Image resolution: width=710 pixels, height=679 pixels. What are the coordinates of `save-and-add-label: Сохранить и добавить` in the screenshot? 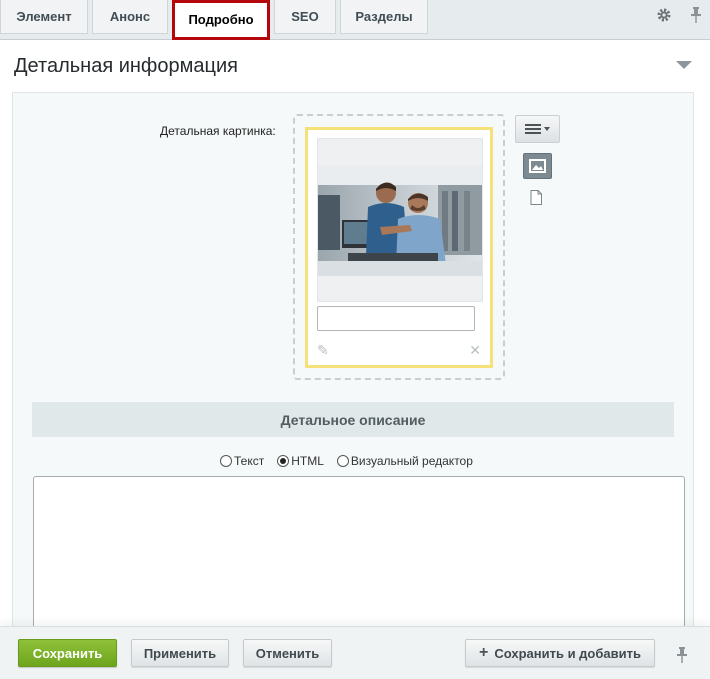 It's located at (567, 653).